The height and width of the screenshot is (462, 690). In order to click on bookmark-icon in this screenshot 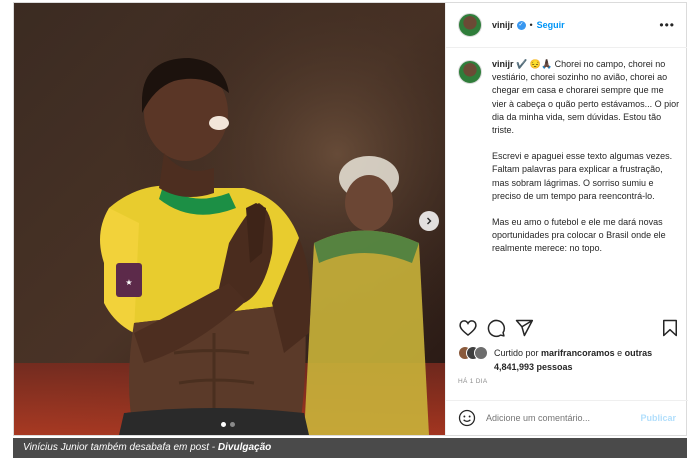, I will do `click(670, 328)`.